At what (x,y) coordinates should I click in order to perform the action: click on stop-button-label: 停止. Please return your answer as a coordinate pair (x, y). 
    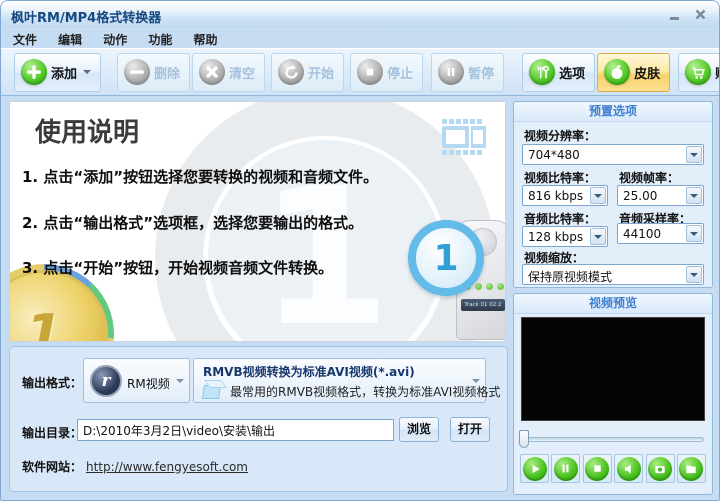
    Looking at the image, I should click on (400, 74).